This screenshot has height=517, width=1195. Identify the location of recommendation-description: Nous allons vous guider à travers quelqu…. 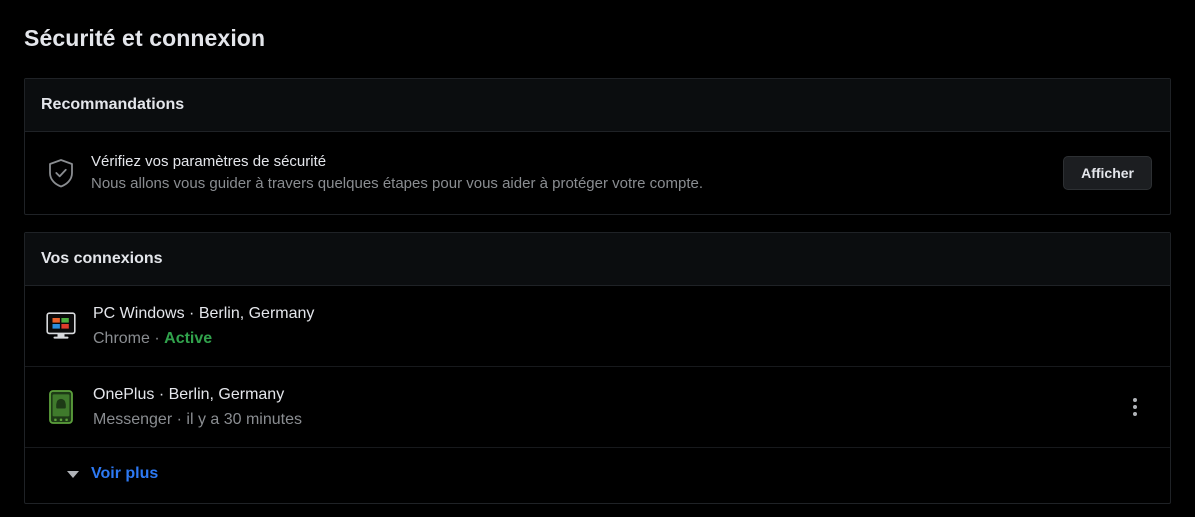
(397, 183).